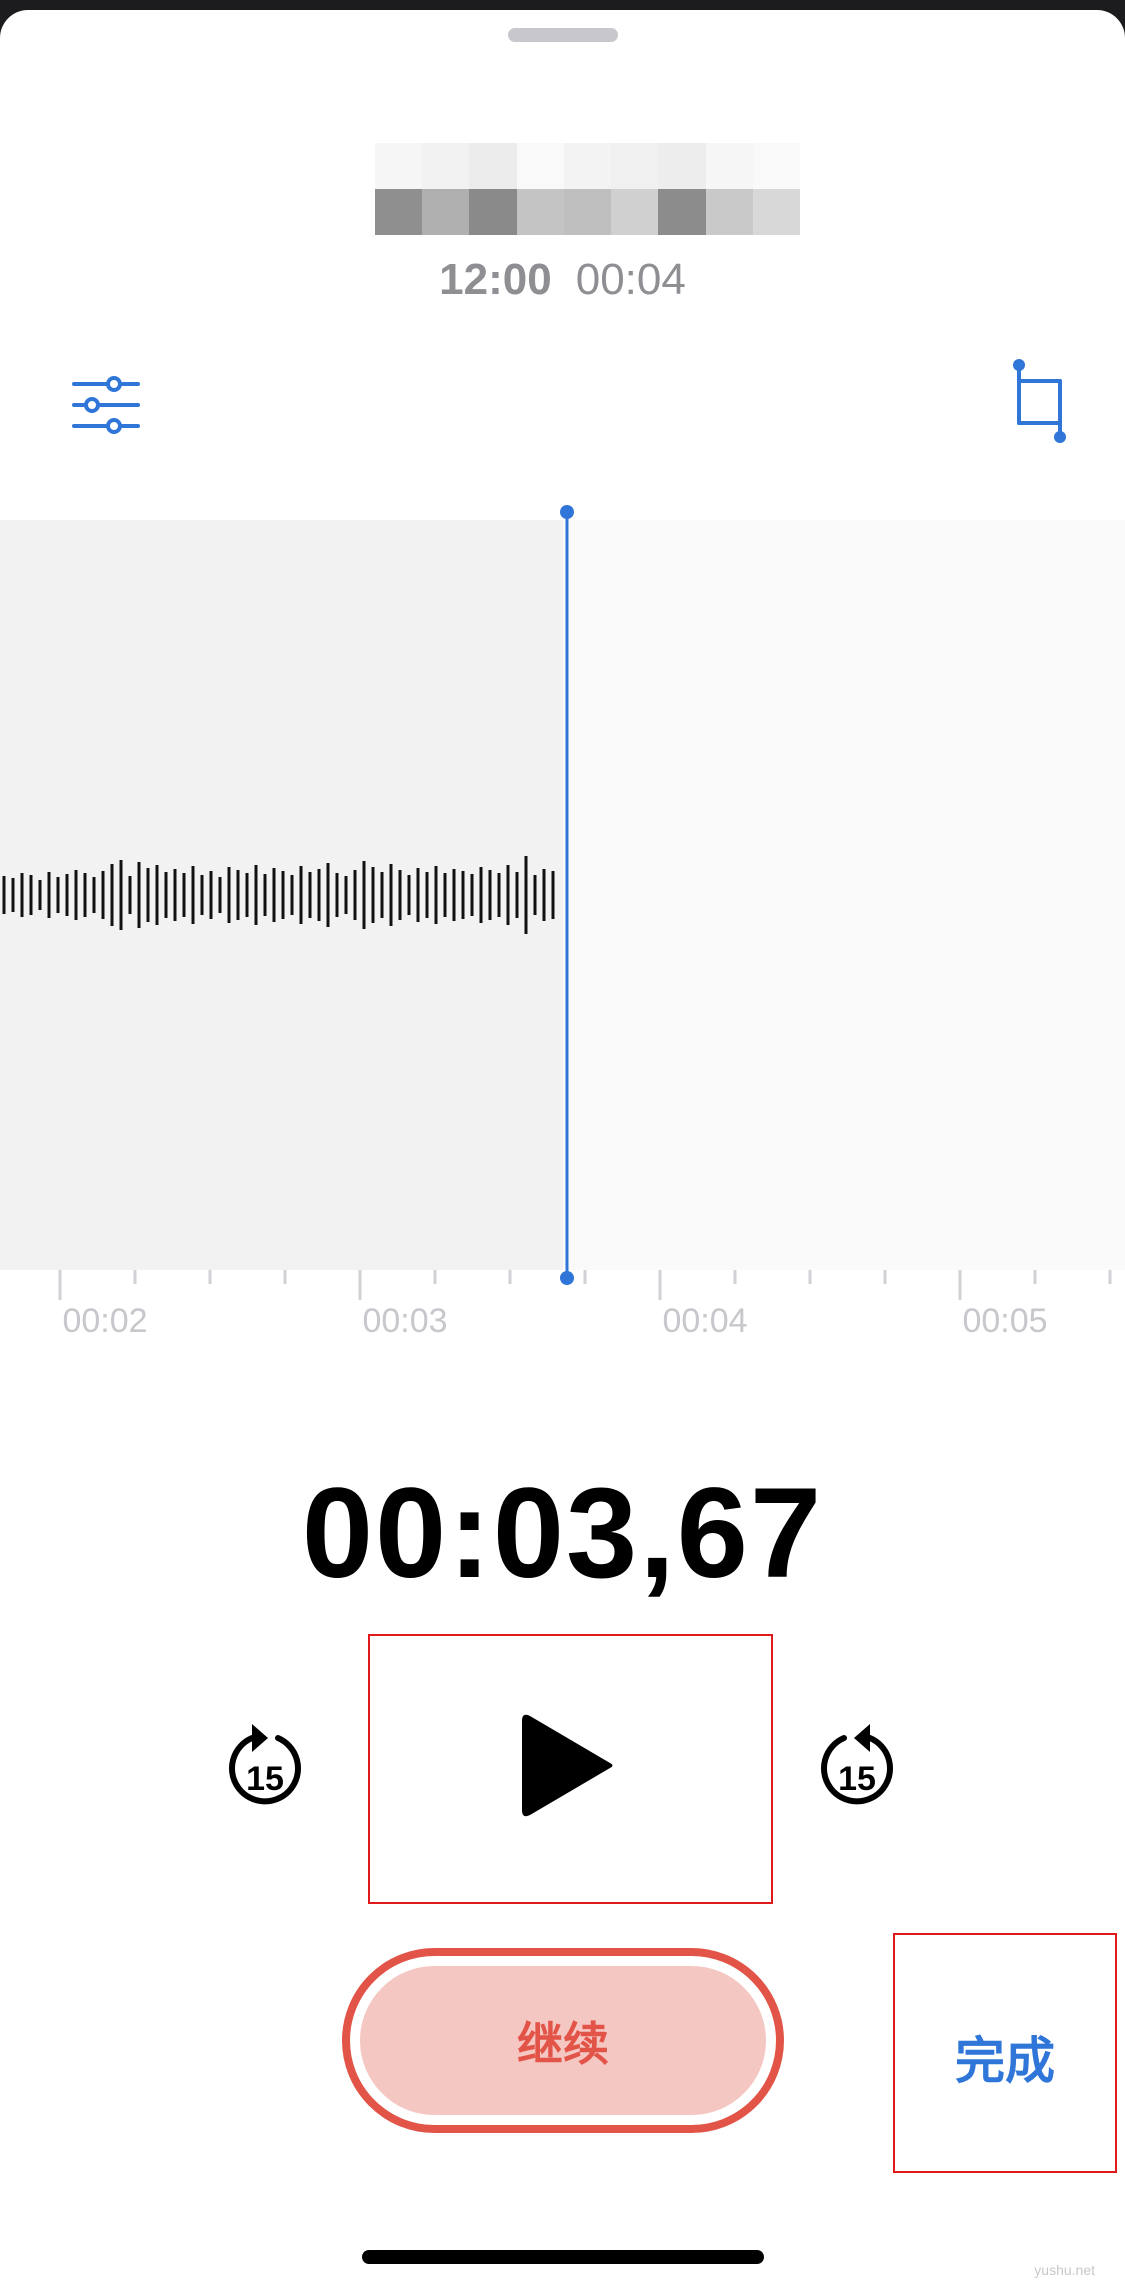  I want to click on playhead, so click(567, 895).